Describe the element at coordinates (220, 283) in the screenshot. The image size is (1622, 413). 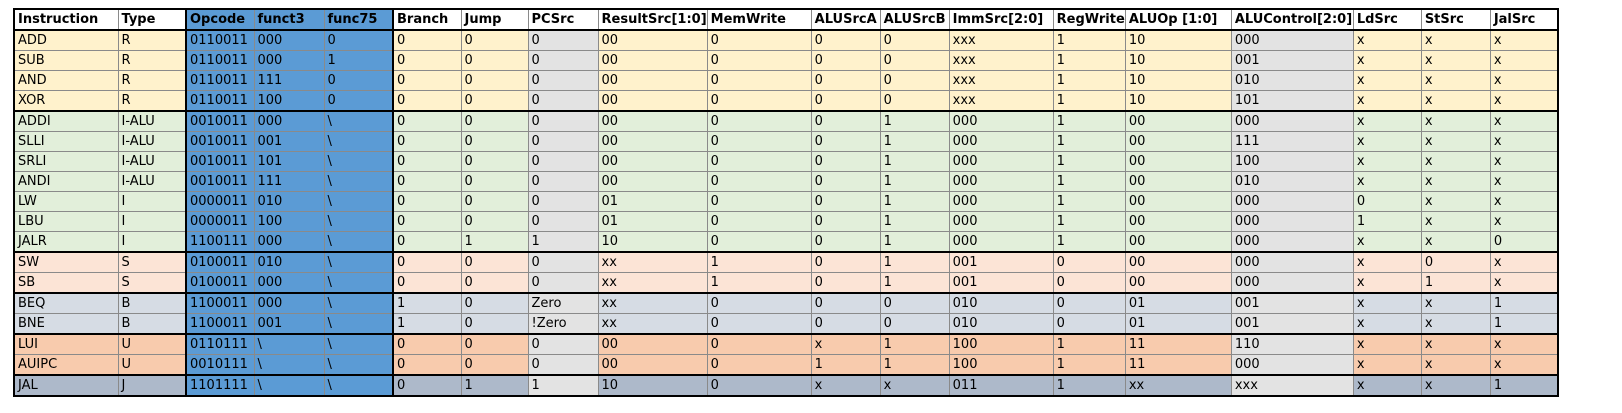
I see `table-cell: 0100011` at that location.